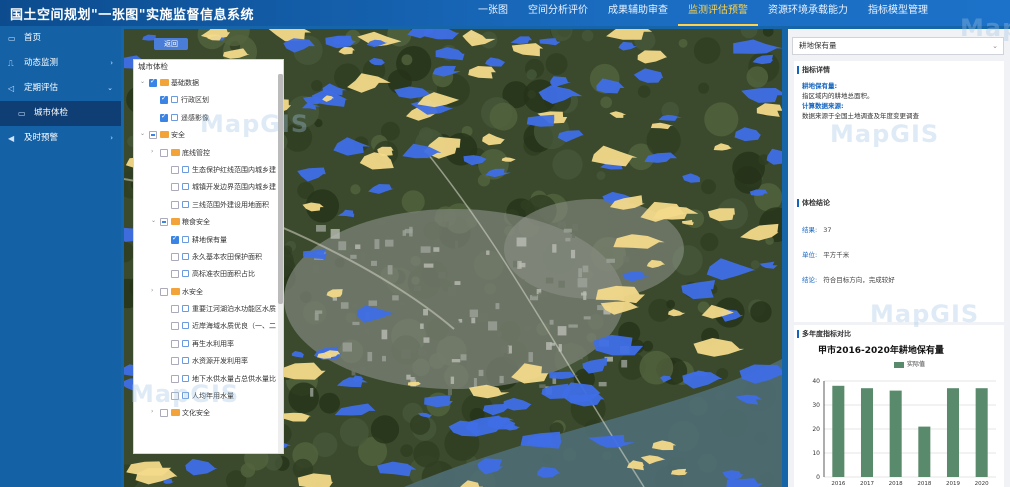  I want to click on tree-node: ⌄ 粮食安全, so click(208, 221).